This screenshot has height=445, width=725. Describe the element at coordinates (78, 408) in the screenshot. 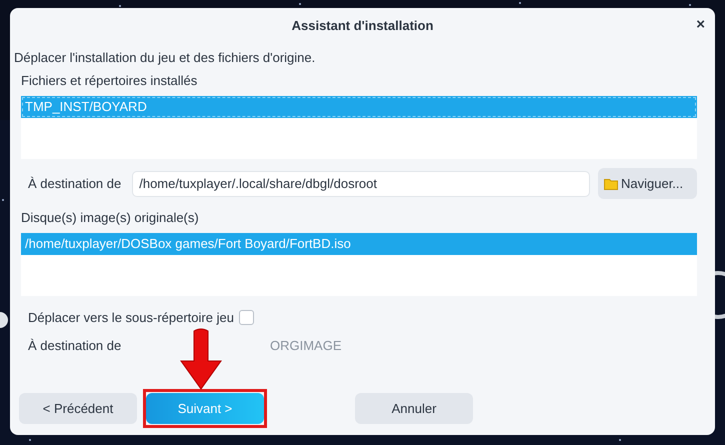

I see `dialog-button: < Précédent` at that location.